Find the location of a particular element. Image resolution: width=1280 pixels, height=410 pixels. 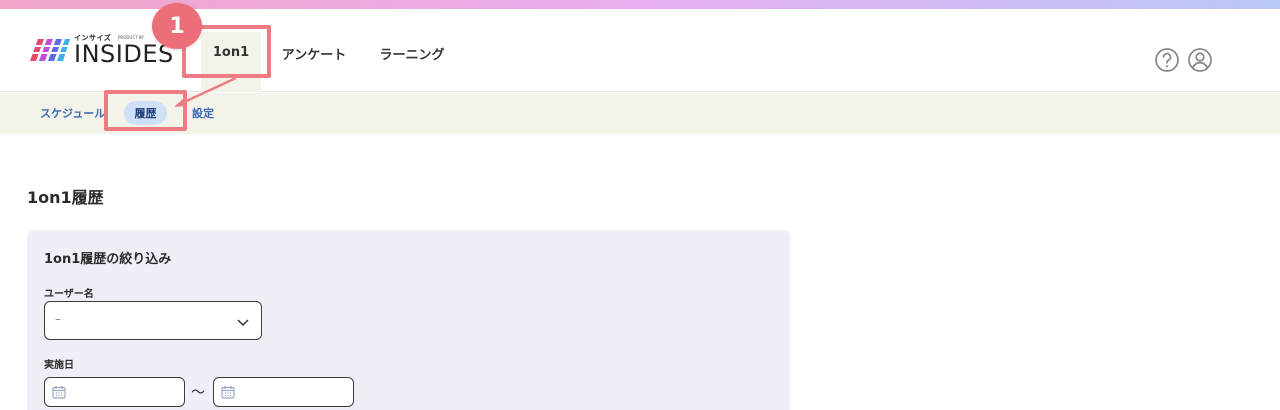

filter-title: 1on1履歴の絞り込み is located at coordinates (108, 259).